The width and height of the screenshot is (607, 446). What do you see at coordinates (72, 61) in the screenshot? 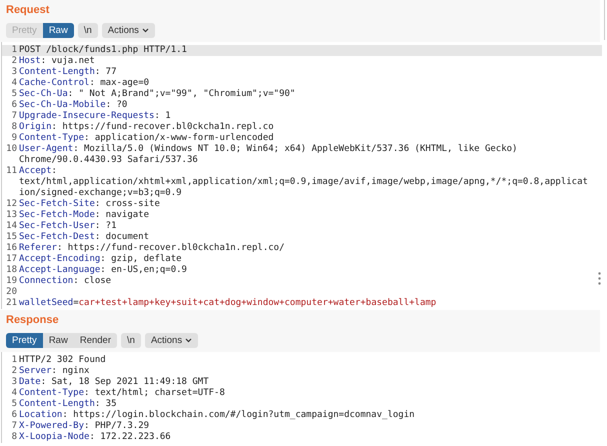
I see `header-value: vuja.net` at bounding box center [72, 61].